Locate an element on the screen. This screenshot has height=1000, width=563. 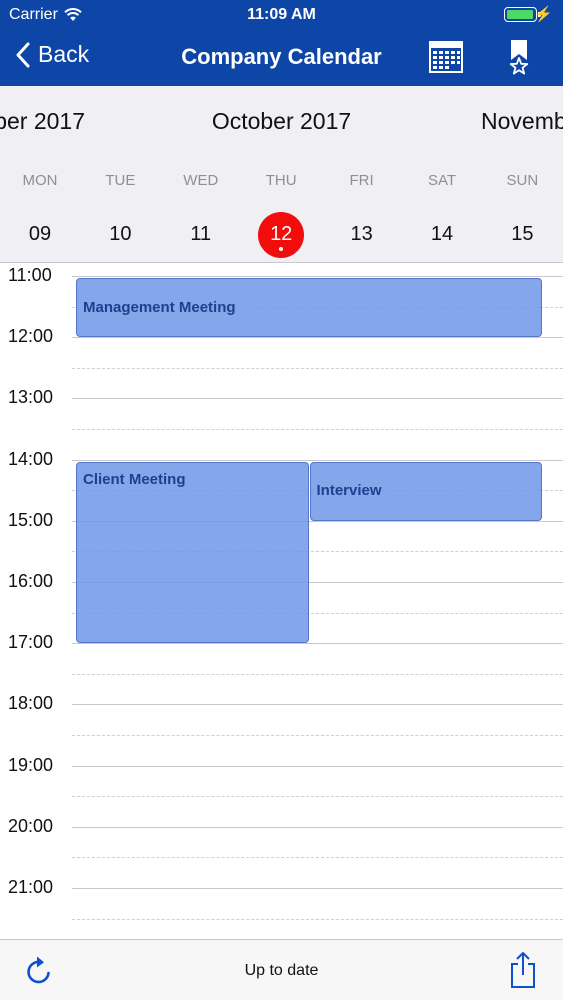
date-cell: 10 is located at coordinates (120, 235).